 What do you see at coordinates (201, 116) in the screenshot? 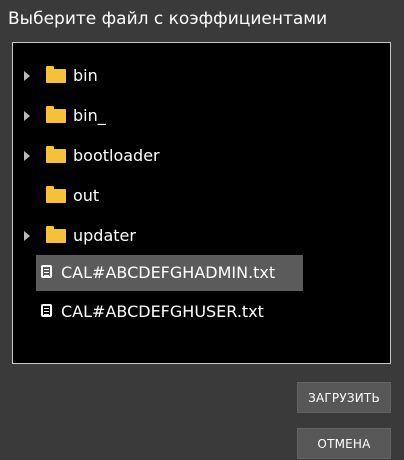
I see `folder-row-bin_: bin_` at bounding box center [201, 116].